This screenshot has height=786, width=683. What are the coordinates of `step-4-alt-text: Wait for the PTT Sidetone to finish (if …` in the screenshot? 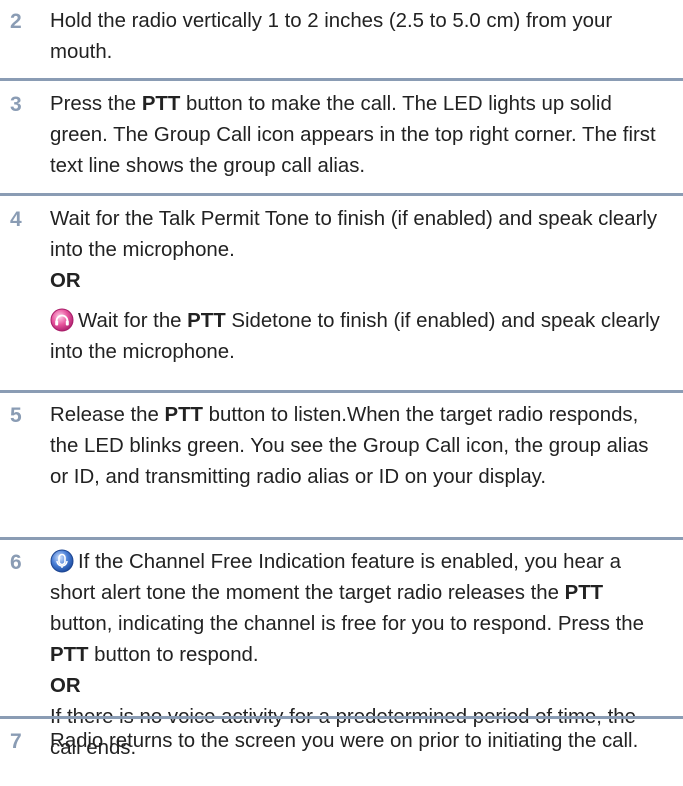 It's located at (355, 337).